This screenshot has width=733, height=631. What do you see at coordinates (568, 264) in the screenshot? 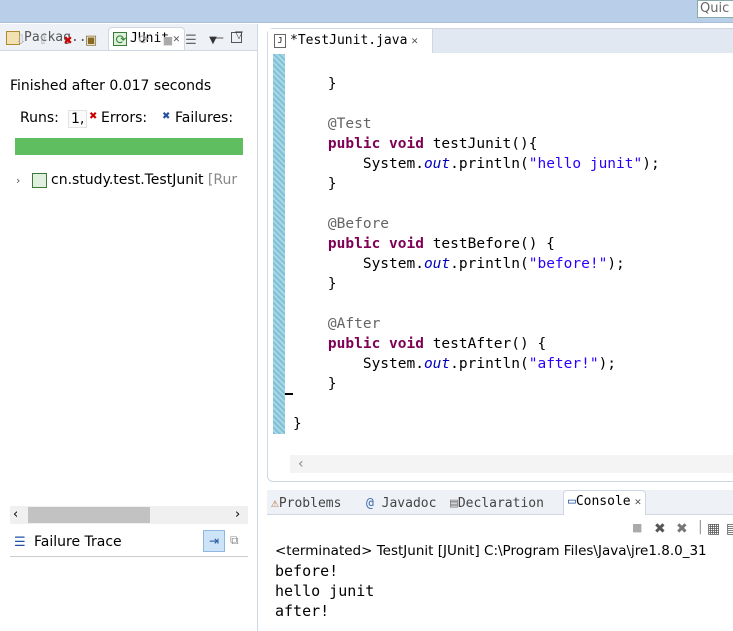
I see `code-token: "before!"` at bounding box center [568, 264].